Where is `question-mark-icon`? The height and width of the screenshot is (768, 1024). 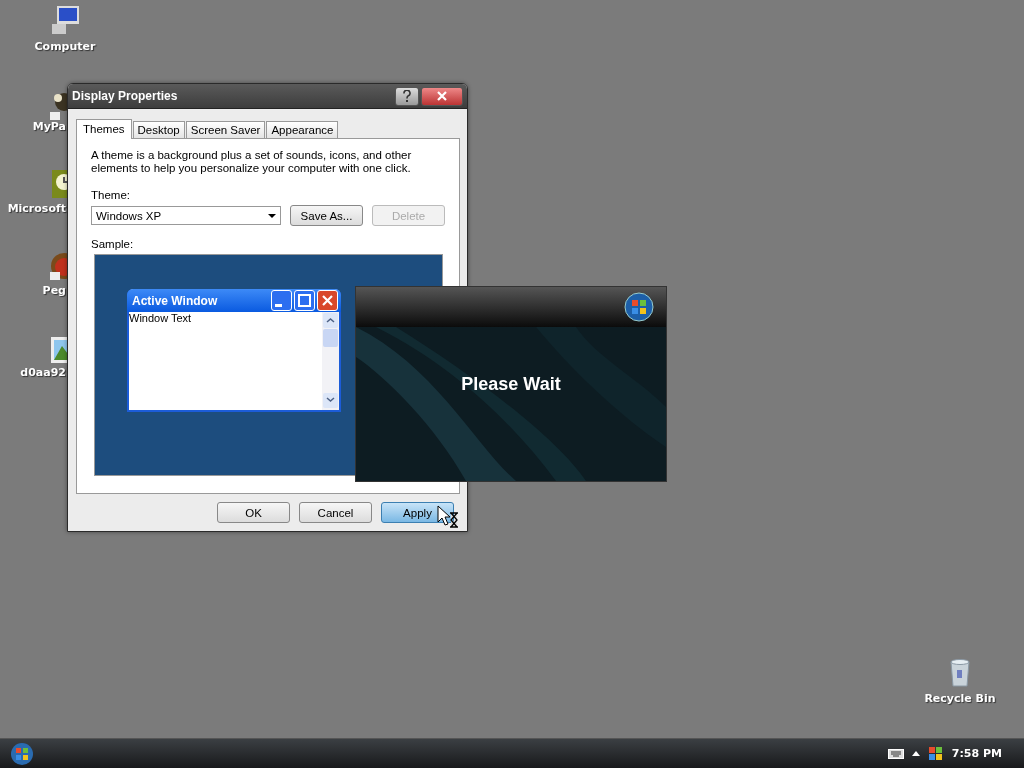
question-mark-icon is located at coordinates (407, 96).